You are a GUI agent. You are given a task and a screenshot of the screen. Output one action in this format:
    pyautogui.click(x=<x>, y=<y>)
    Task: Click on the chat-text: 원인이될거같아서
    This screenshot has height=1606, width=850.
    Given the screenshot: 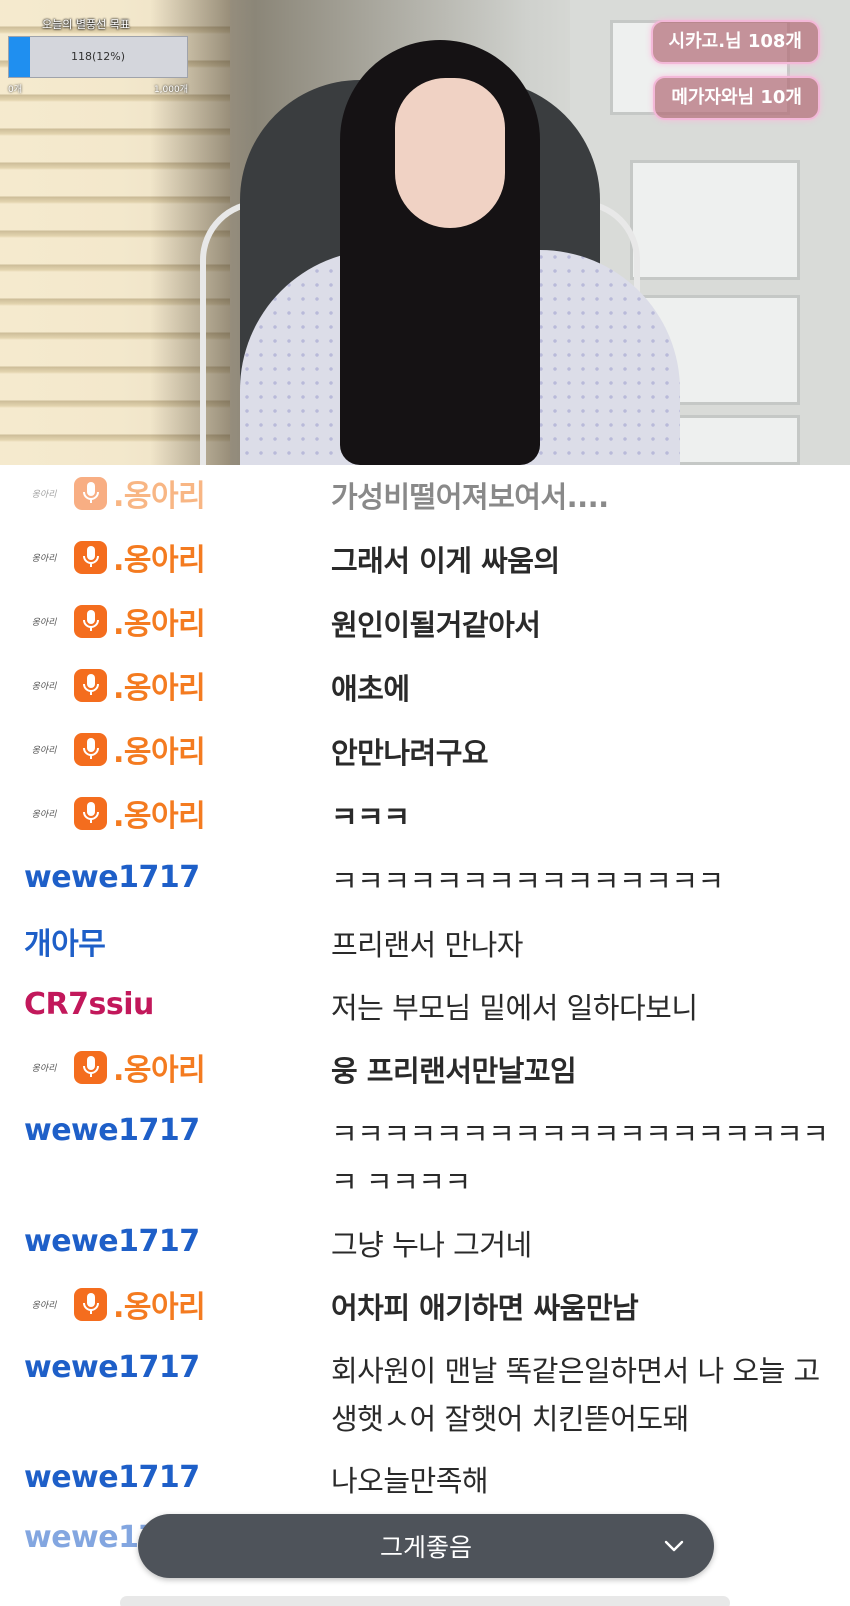 What is the action you would take?
    pyautogui.click(x=436, y=625)
    